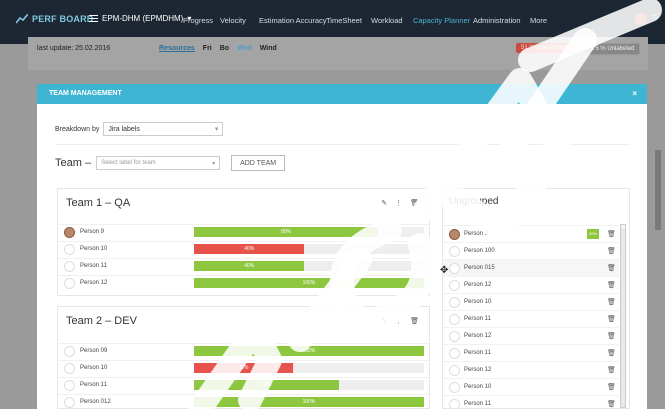 The width and height of the screenshot is (665, 409). Describe the element at coordinates (244, 282) in the screenshot. I see `team-member-row: Person 12 100%` at that location.